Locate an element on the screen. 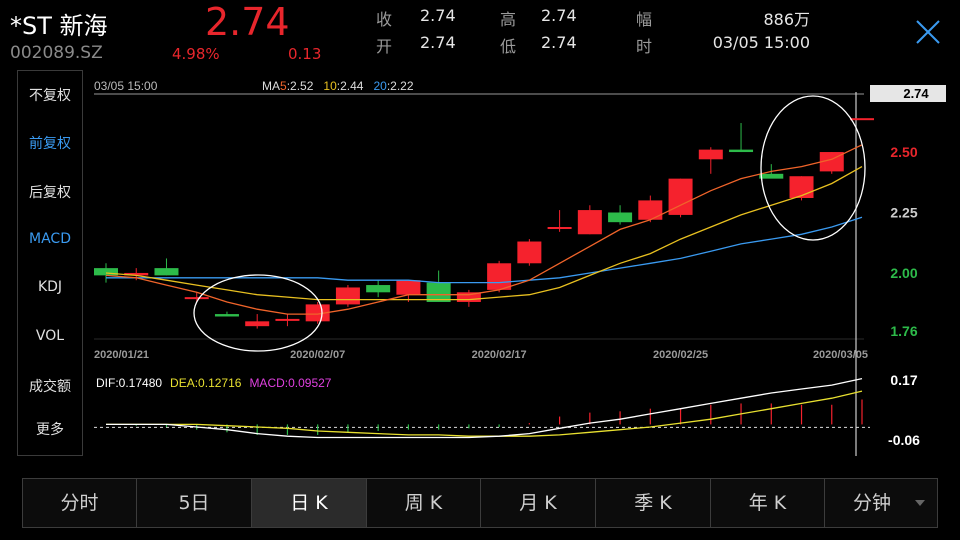 Image resolution: width=960 pixels, height=540 pixels. tab-minute: 分钟 is located at coordinates (881, 503).